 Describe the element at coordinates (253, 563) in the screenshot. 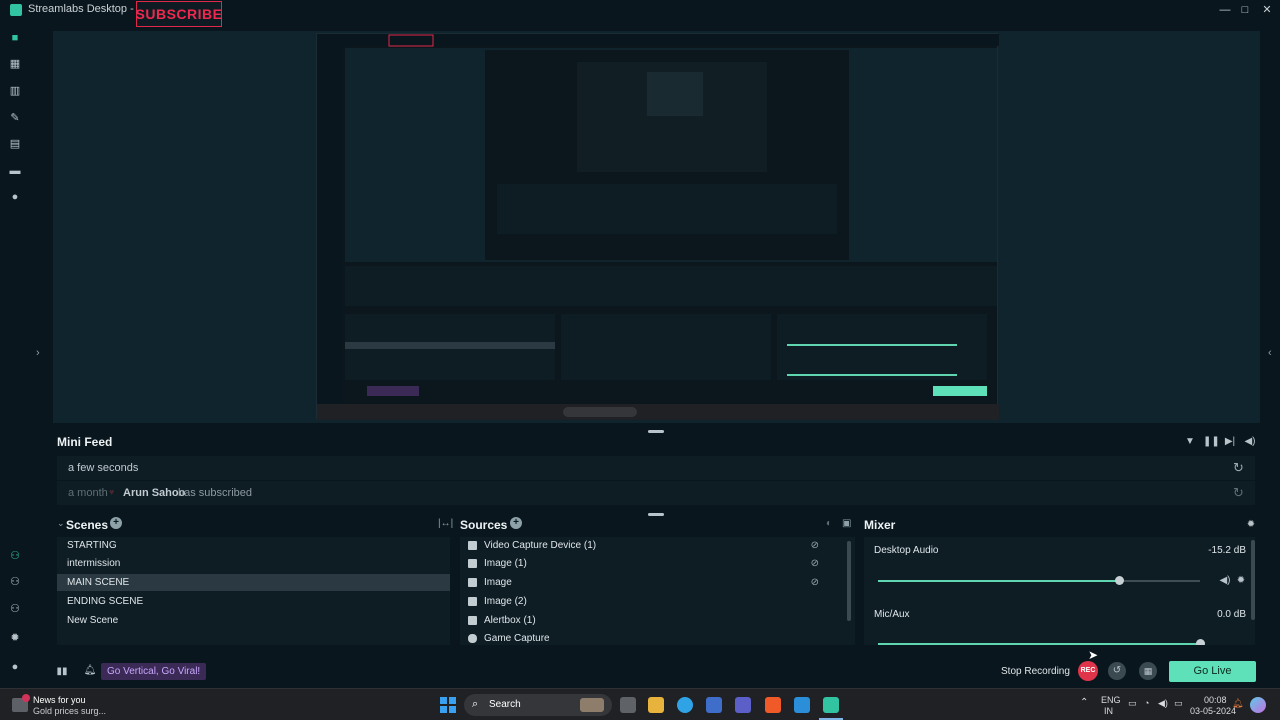

I see `scene-item: intermission` at that location.